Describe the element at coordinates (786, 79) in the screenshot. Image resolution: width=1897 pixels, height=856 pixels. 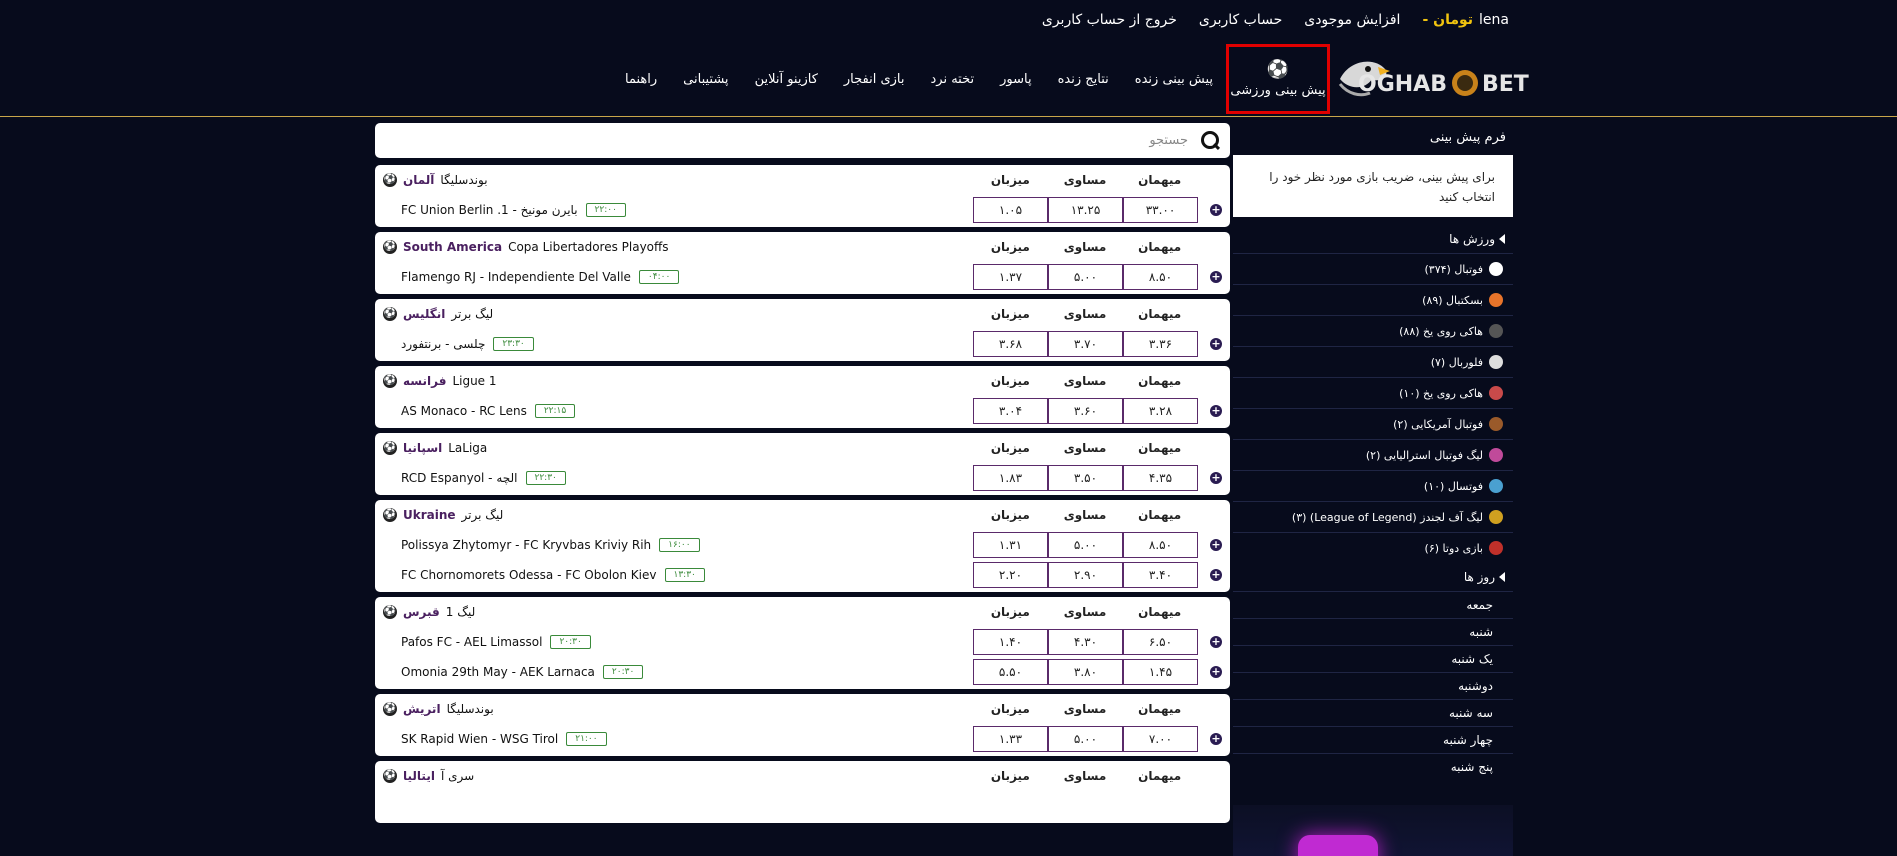
I see `nav-online-casino: کازینو آنلاین` at that location.